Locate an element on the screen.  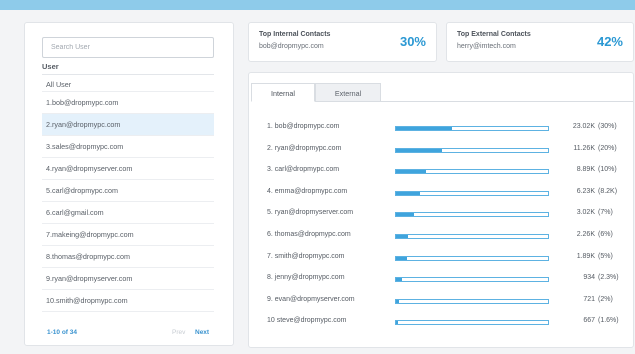
user-item: 3.sales@dropmypc.com is located at coordinates (128, 147).